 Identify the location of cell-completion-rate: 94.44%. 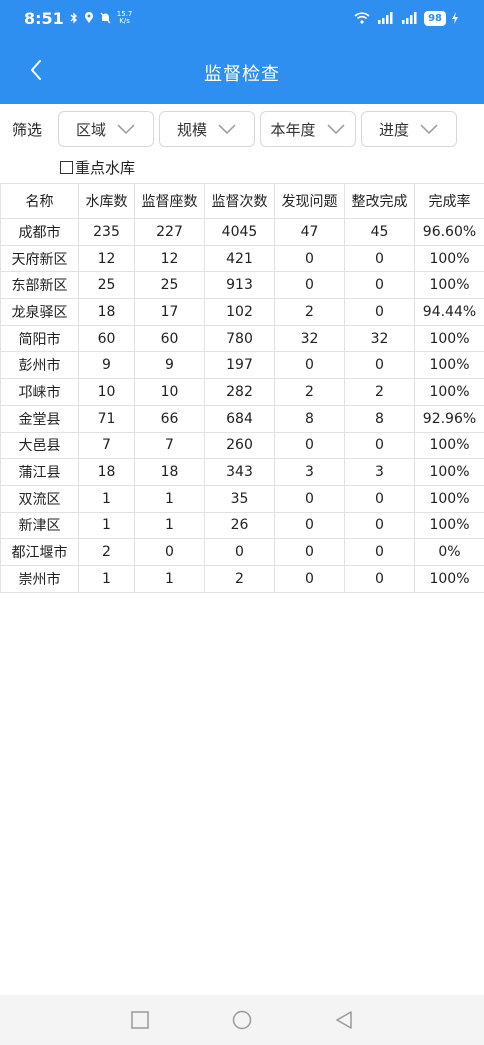
(449, 312).